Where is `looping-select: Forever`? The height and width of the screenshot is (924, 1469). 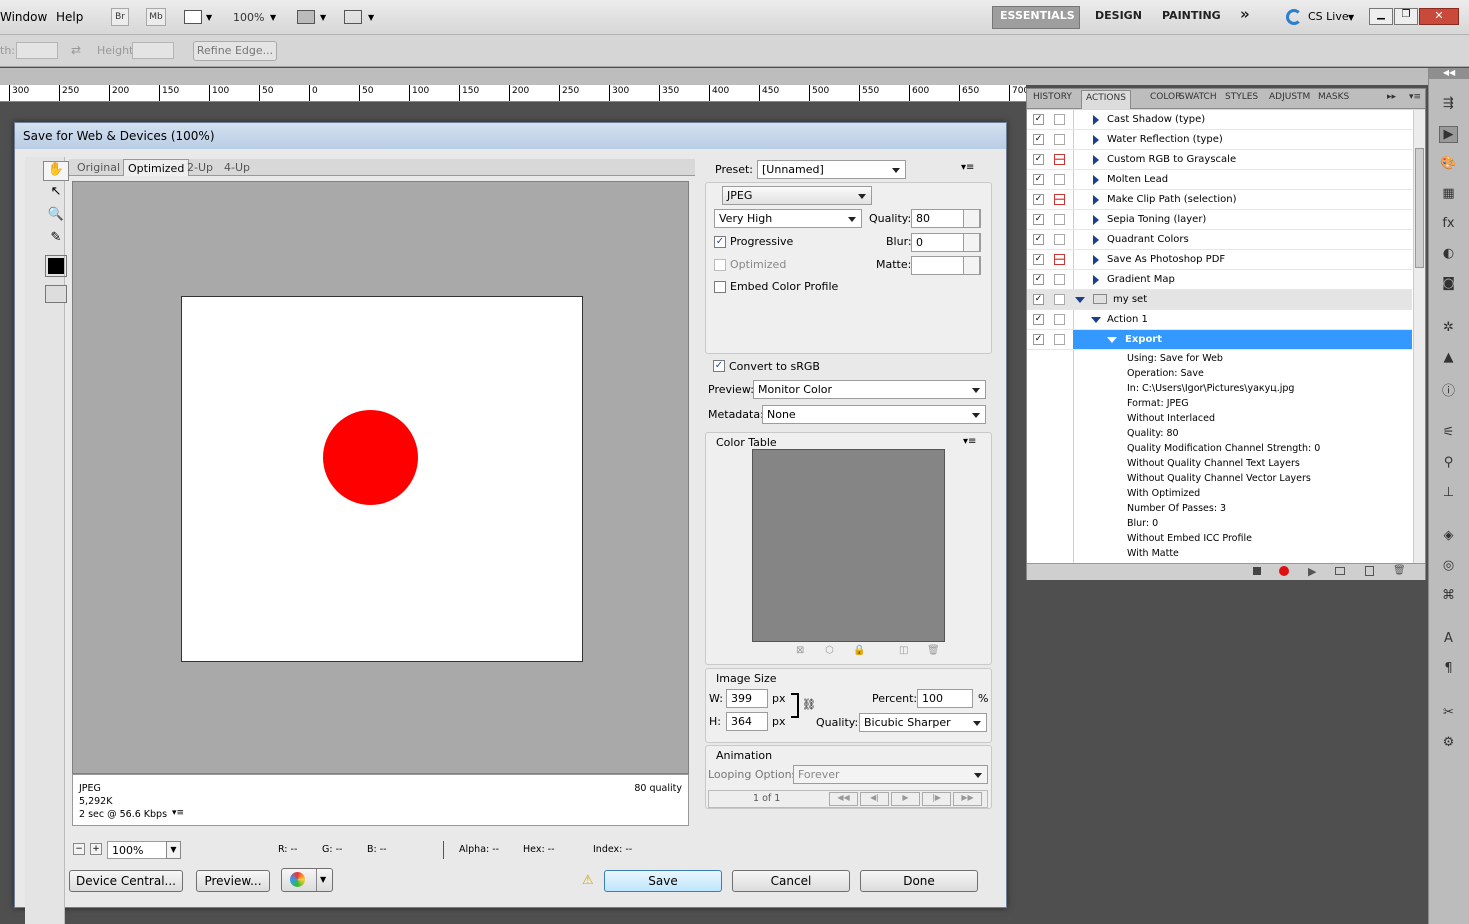
looping-select: Forever is located at coordinates (890, 774).